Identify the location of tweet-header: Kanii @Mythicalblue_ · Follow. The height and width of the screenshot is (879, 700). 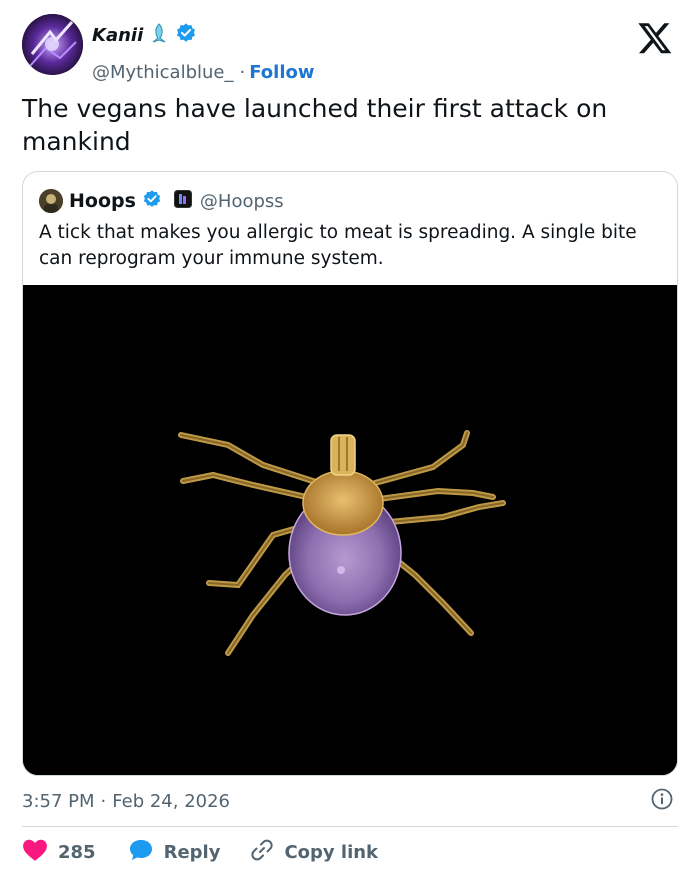
(352, 48).